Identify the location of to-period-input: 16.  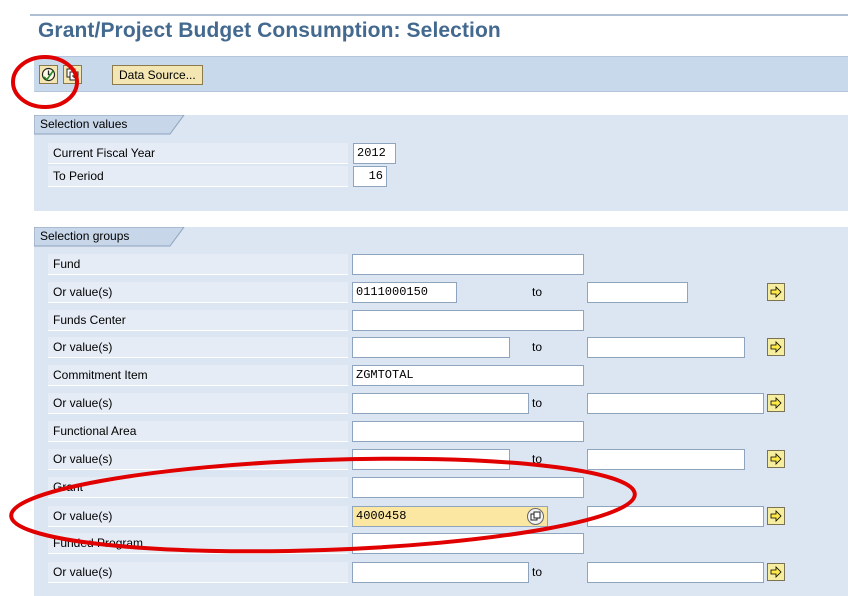
(370, 176).